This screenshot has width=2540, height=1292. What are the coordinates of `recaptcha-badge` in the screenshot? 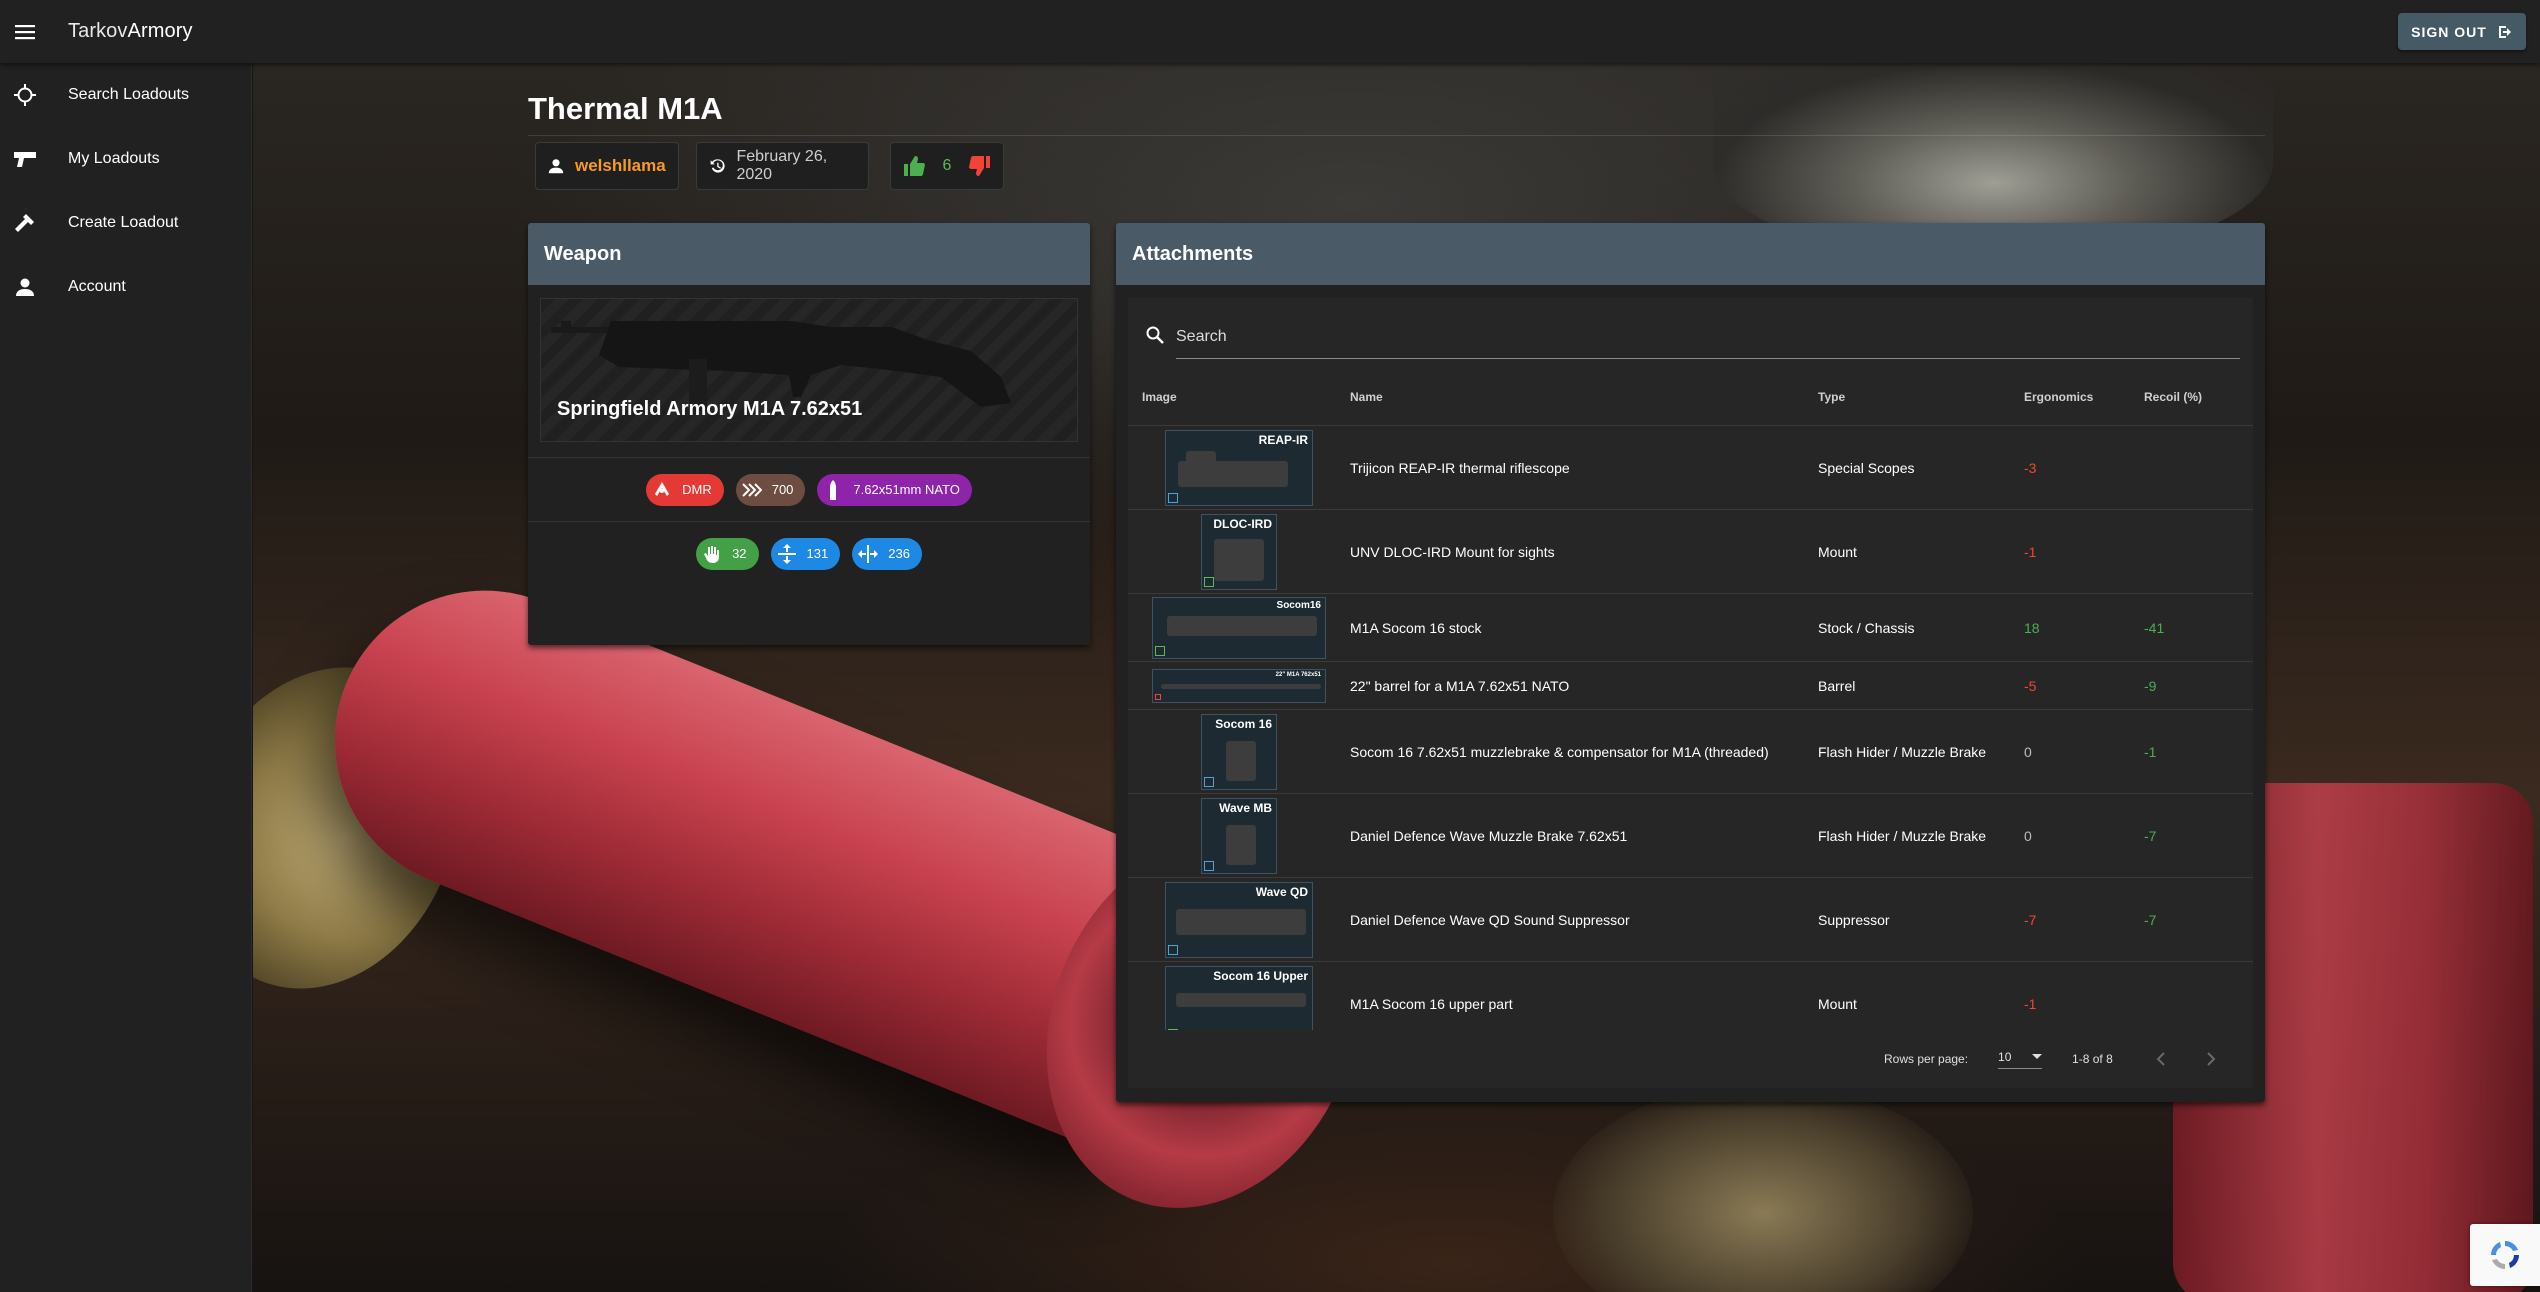 It's located at (2505, 1255).